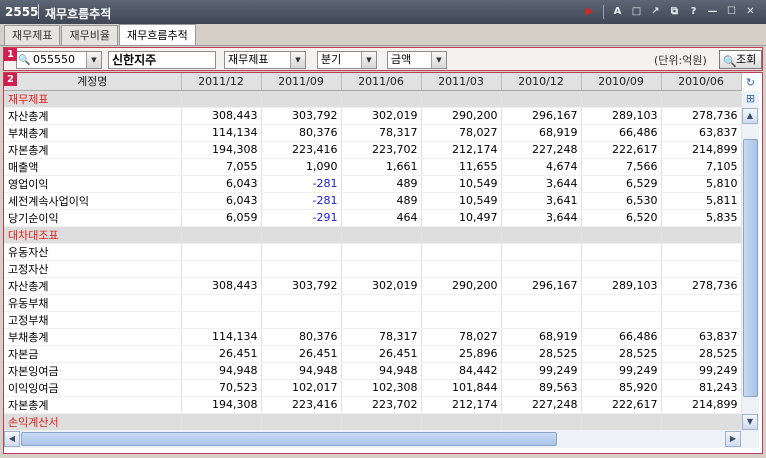  I want to click on value-cell: 289,103, so click(621, 286).